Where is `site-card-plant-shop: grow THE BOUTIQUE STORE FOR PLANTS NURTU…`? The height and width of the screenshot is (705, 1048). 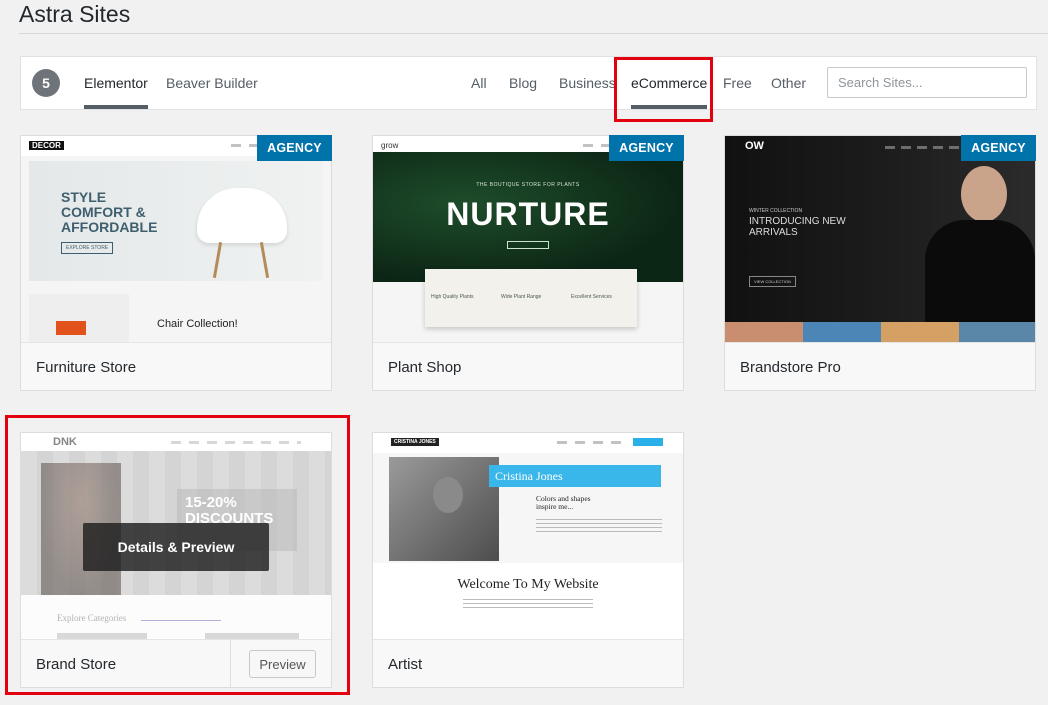 site-card-plant-shop: grow THE BOUTIQUE STORE FOR PLANTS NURTU… is located at coordinates (528, 263).